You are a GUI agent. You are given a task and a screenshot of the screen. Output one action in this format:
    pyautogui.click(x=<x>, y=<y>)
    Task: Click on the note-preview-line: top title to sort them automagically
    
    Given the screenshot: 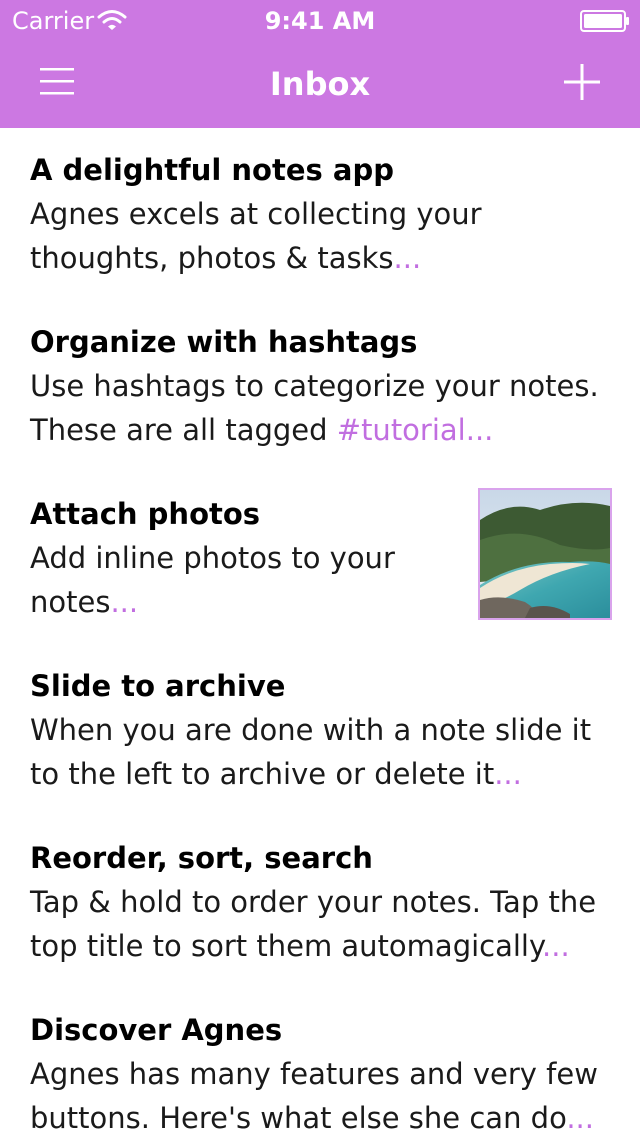 What is the action you would take?
    pyautogui.click(x=286, y=946)
    